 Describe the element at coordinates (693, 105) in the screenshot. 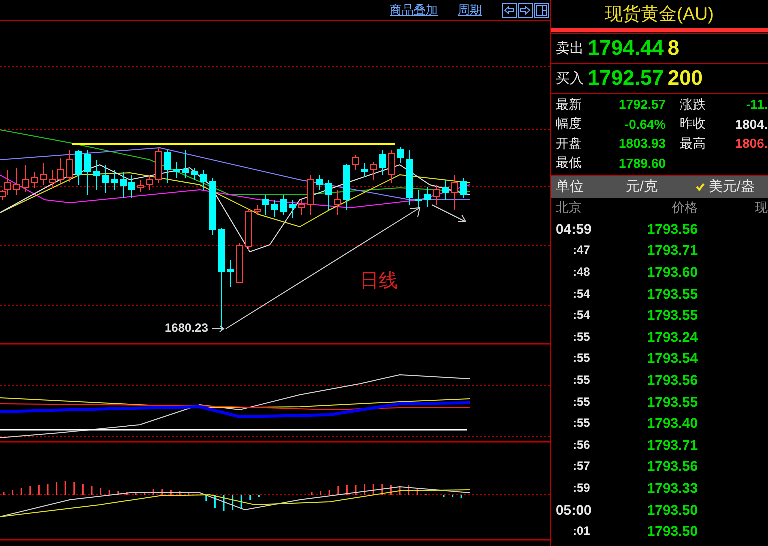

I see `stat-label: 涨跌` at that location.